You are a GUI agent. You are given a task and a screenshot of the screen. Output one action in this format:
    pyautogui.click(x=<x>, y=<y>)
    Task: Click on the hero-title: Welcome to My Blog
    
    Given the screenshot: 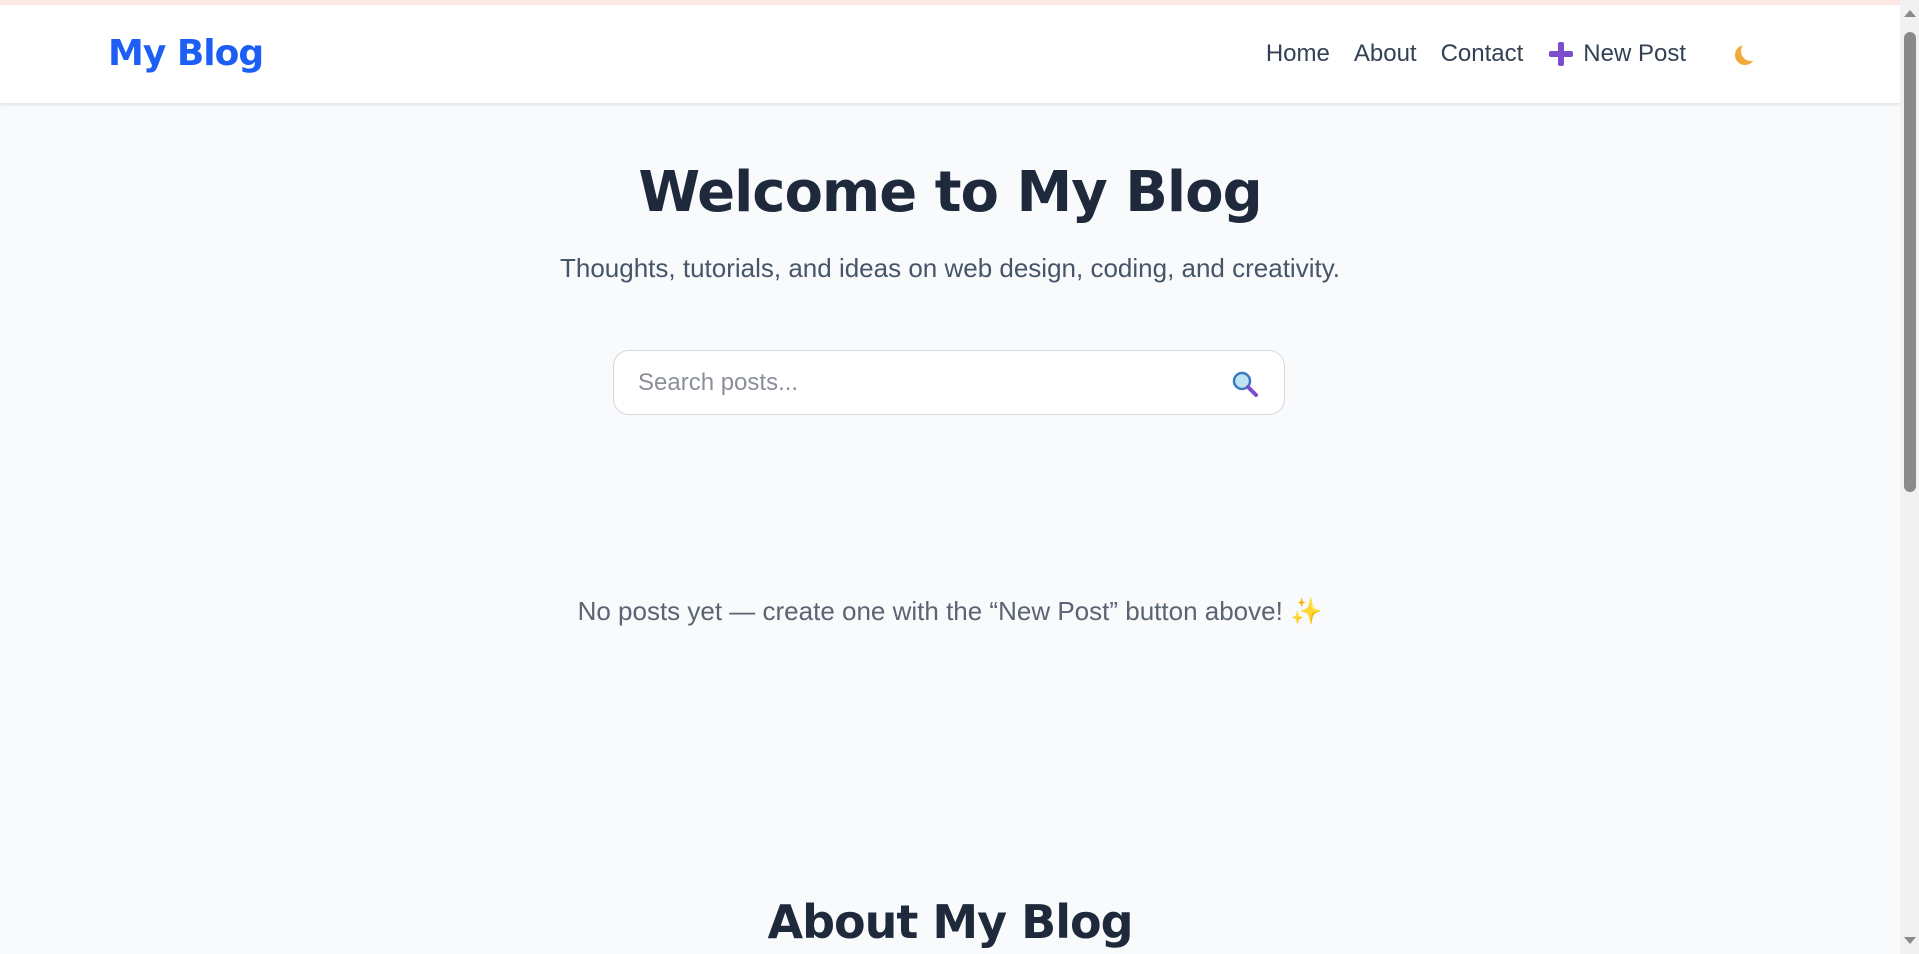 What is the action you would take?
    pyautogui.click(x=950, y=192)
    